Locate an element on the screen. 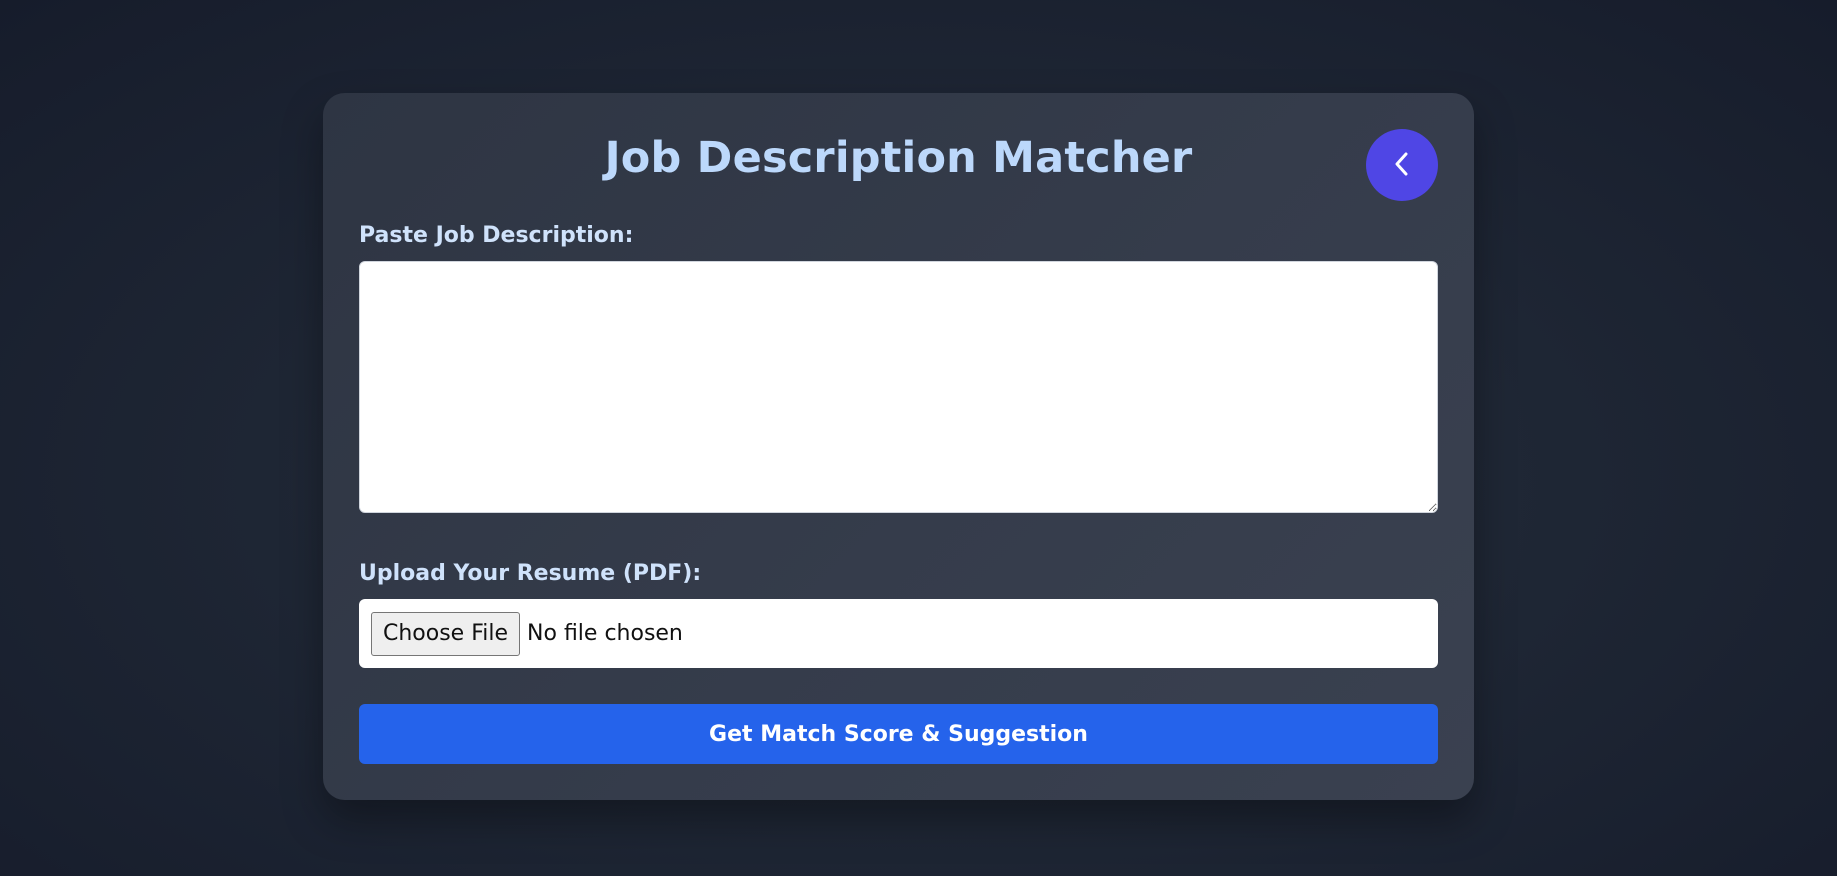  choose-file-button: Choose File is located at coordinates (446, 633).